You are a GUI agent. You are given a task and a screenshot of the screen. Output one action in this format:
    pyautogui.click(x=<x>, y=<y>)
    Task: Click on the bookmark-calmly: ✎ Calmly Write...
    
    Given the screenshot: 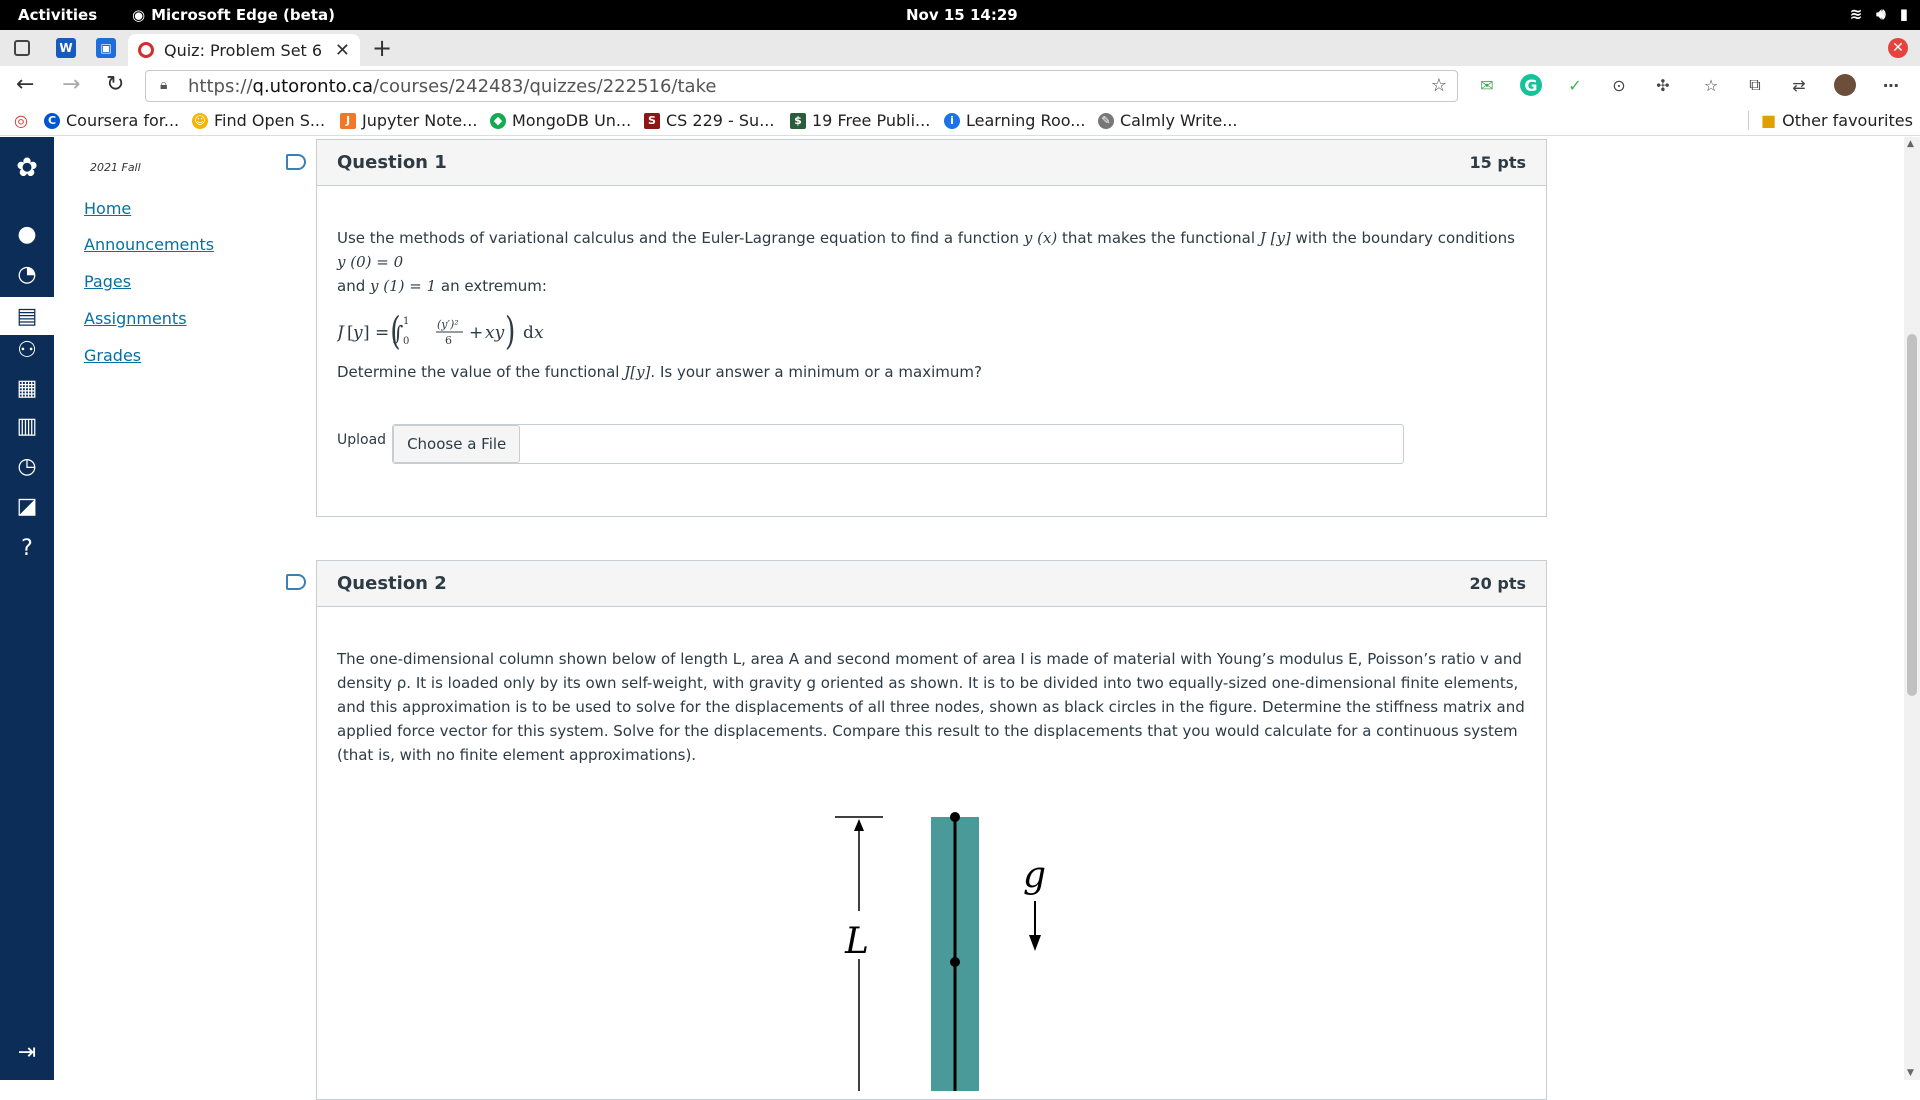 What is the action you would take?
    pyautogui.click(x=1168, y=120)
    